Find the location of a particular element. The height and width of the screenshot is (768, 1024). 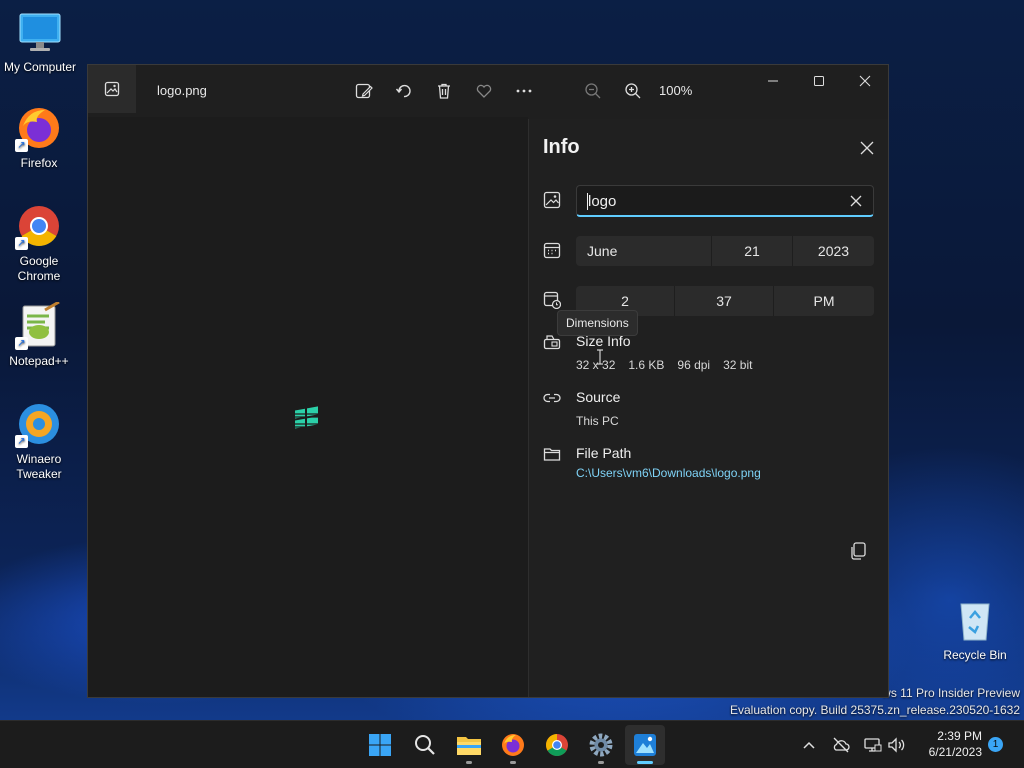

copy-file-path-button is located at coordinates (858, 551).